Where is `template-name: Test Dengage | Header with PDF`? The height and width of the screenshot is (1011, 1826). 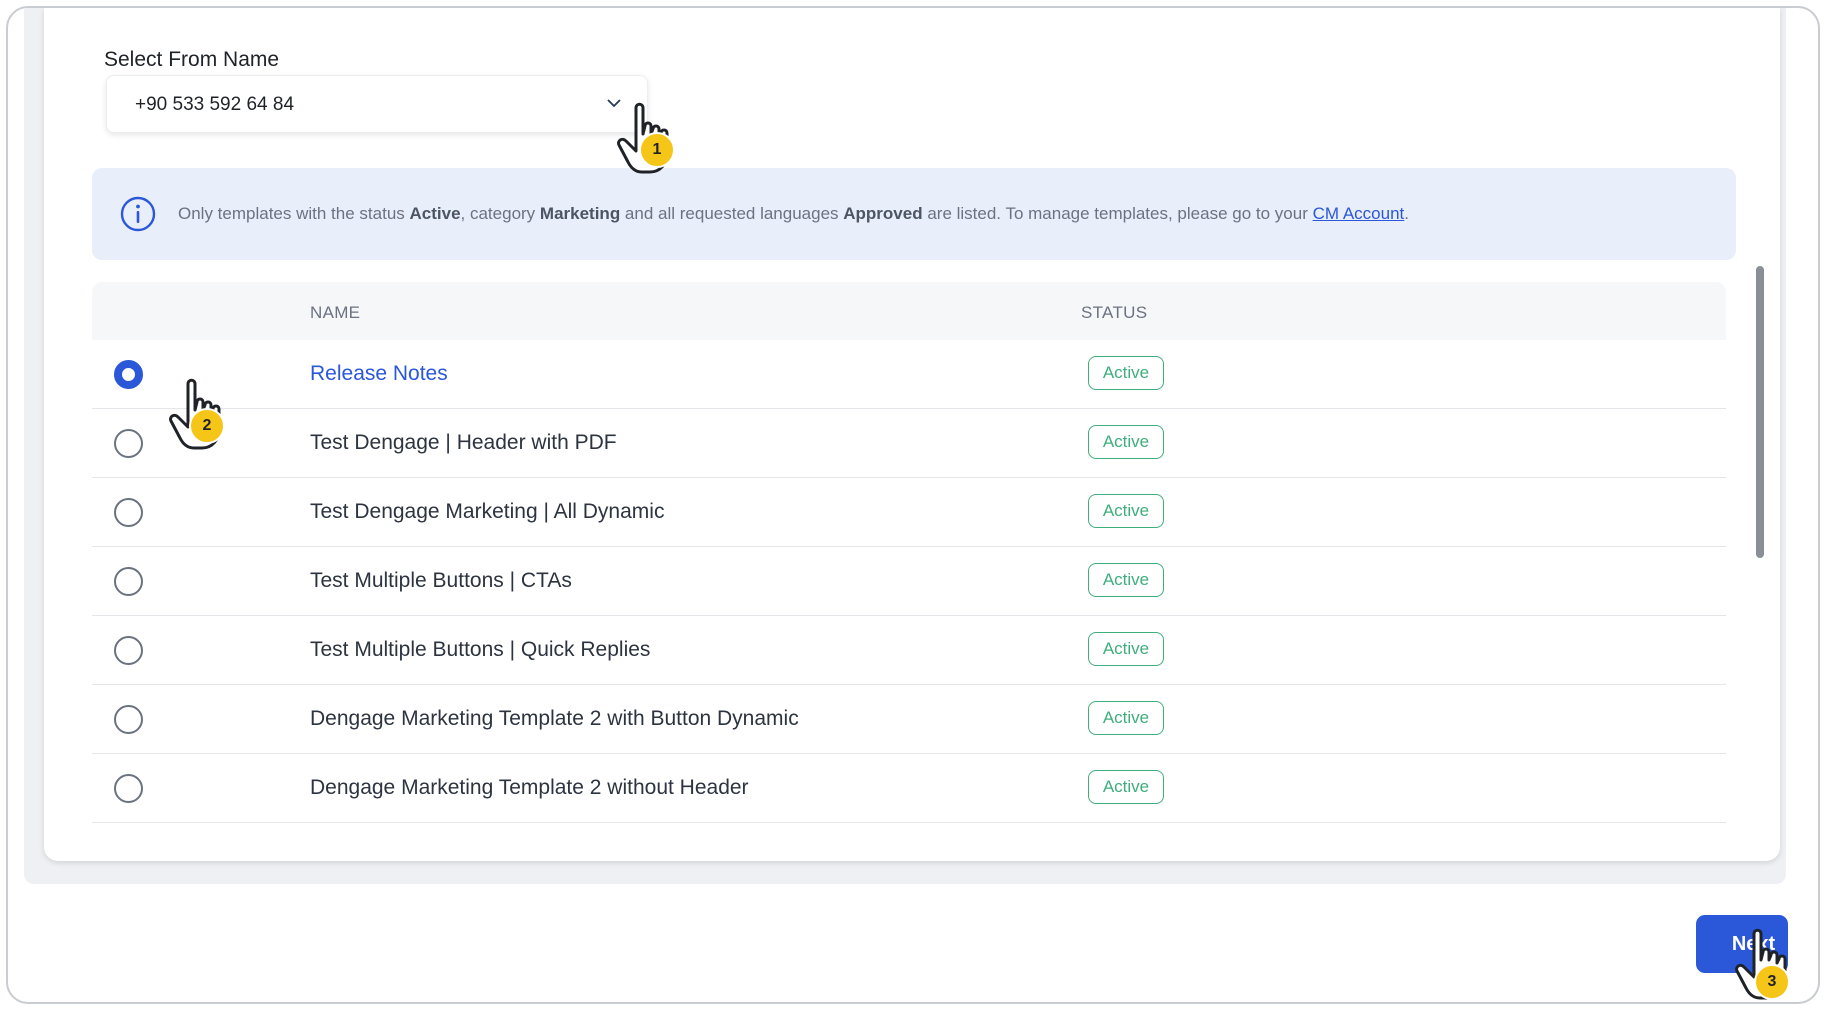 template-name: Test Dengage | Header with PDF is located at coordinates (463, 443).